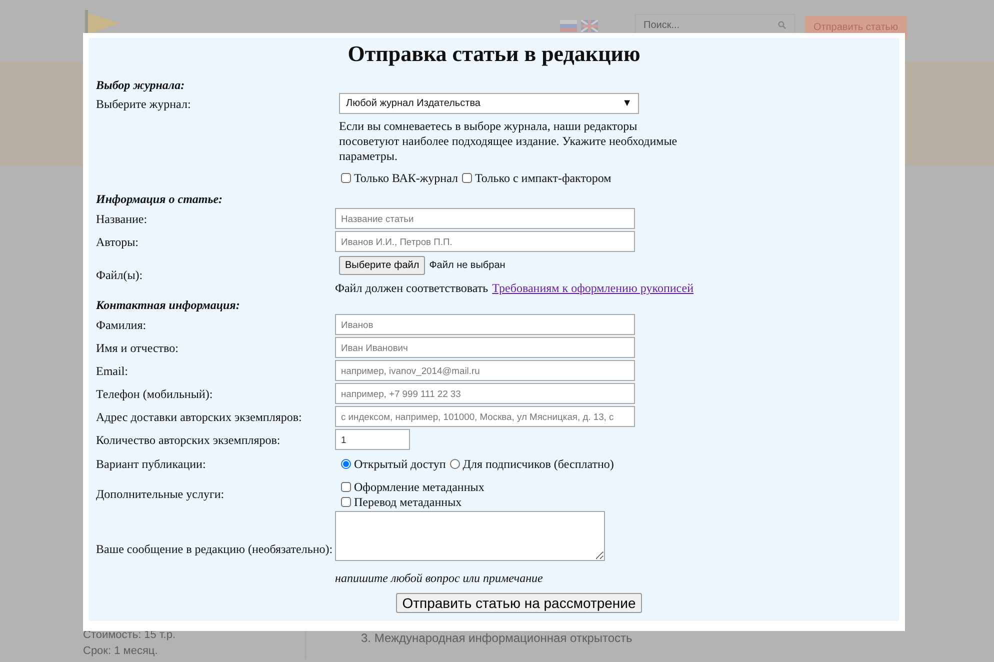  Describe the element at coordinates (215, 549) in the screenshot. I see `field-label: Ваше сообщение в редакцию (необязательно):` at that location.